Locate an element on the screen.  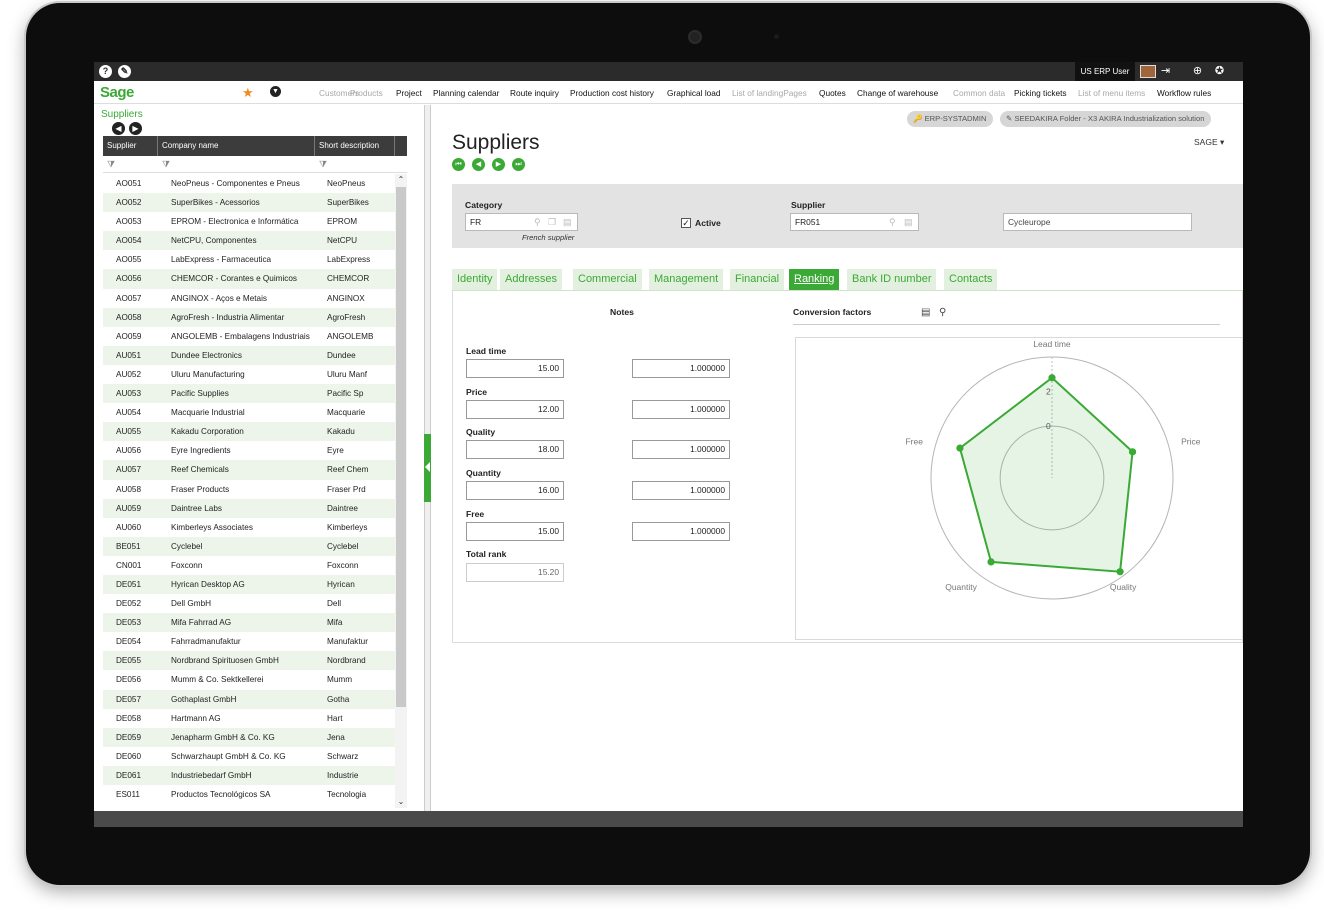
logout-icon: ⇥ is located at coordinates (1165, 71).